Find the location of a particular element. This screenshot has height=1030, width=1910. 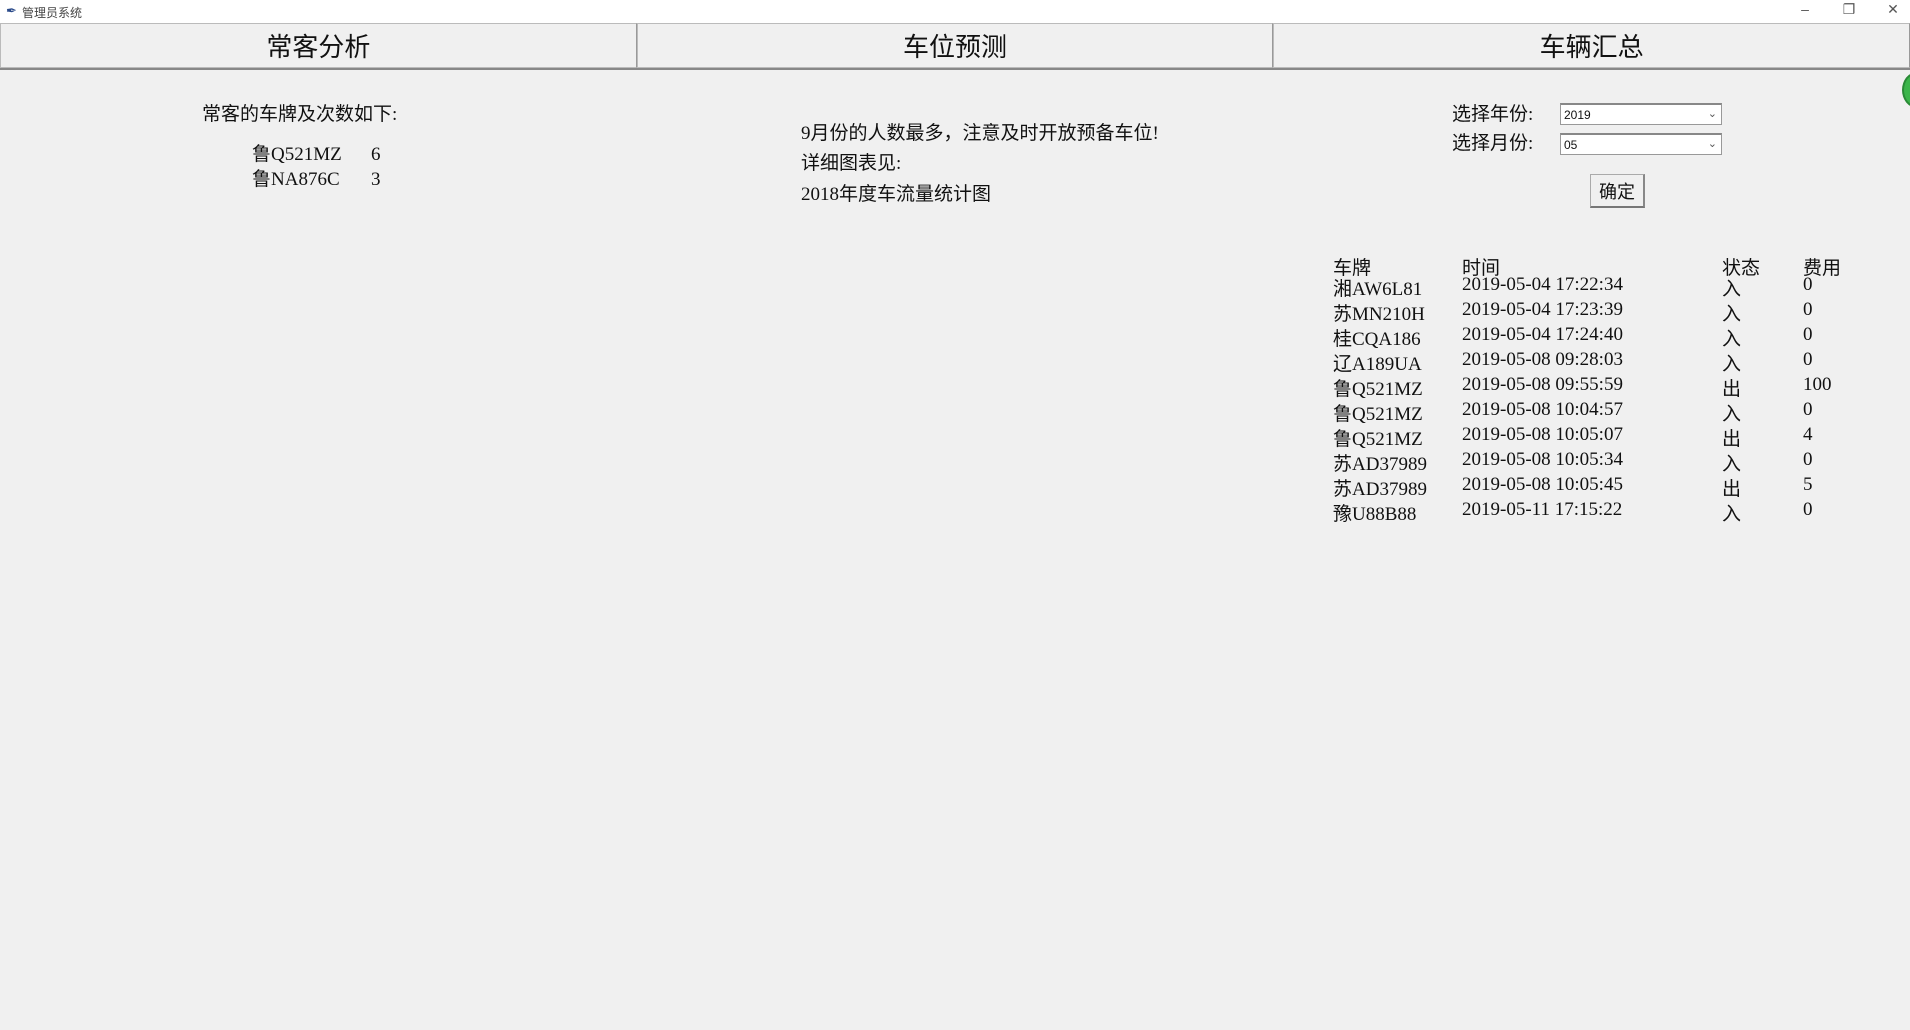

prediction-message: 9月份的人数最多，注意及时开放预备车位! is located at coordinates (980, 133).